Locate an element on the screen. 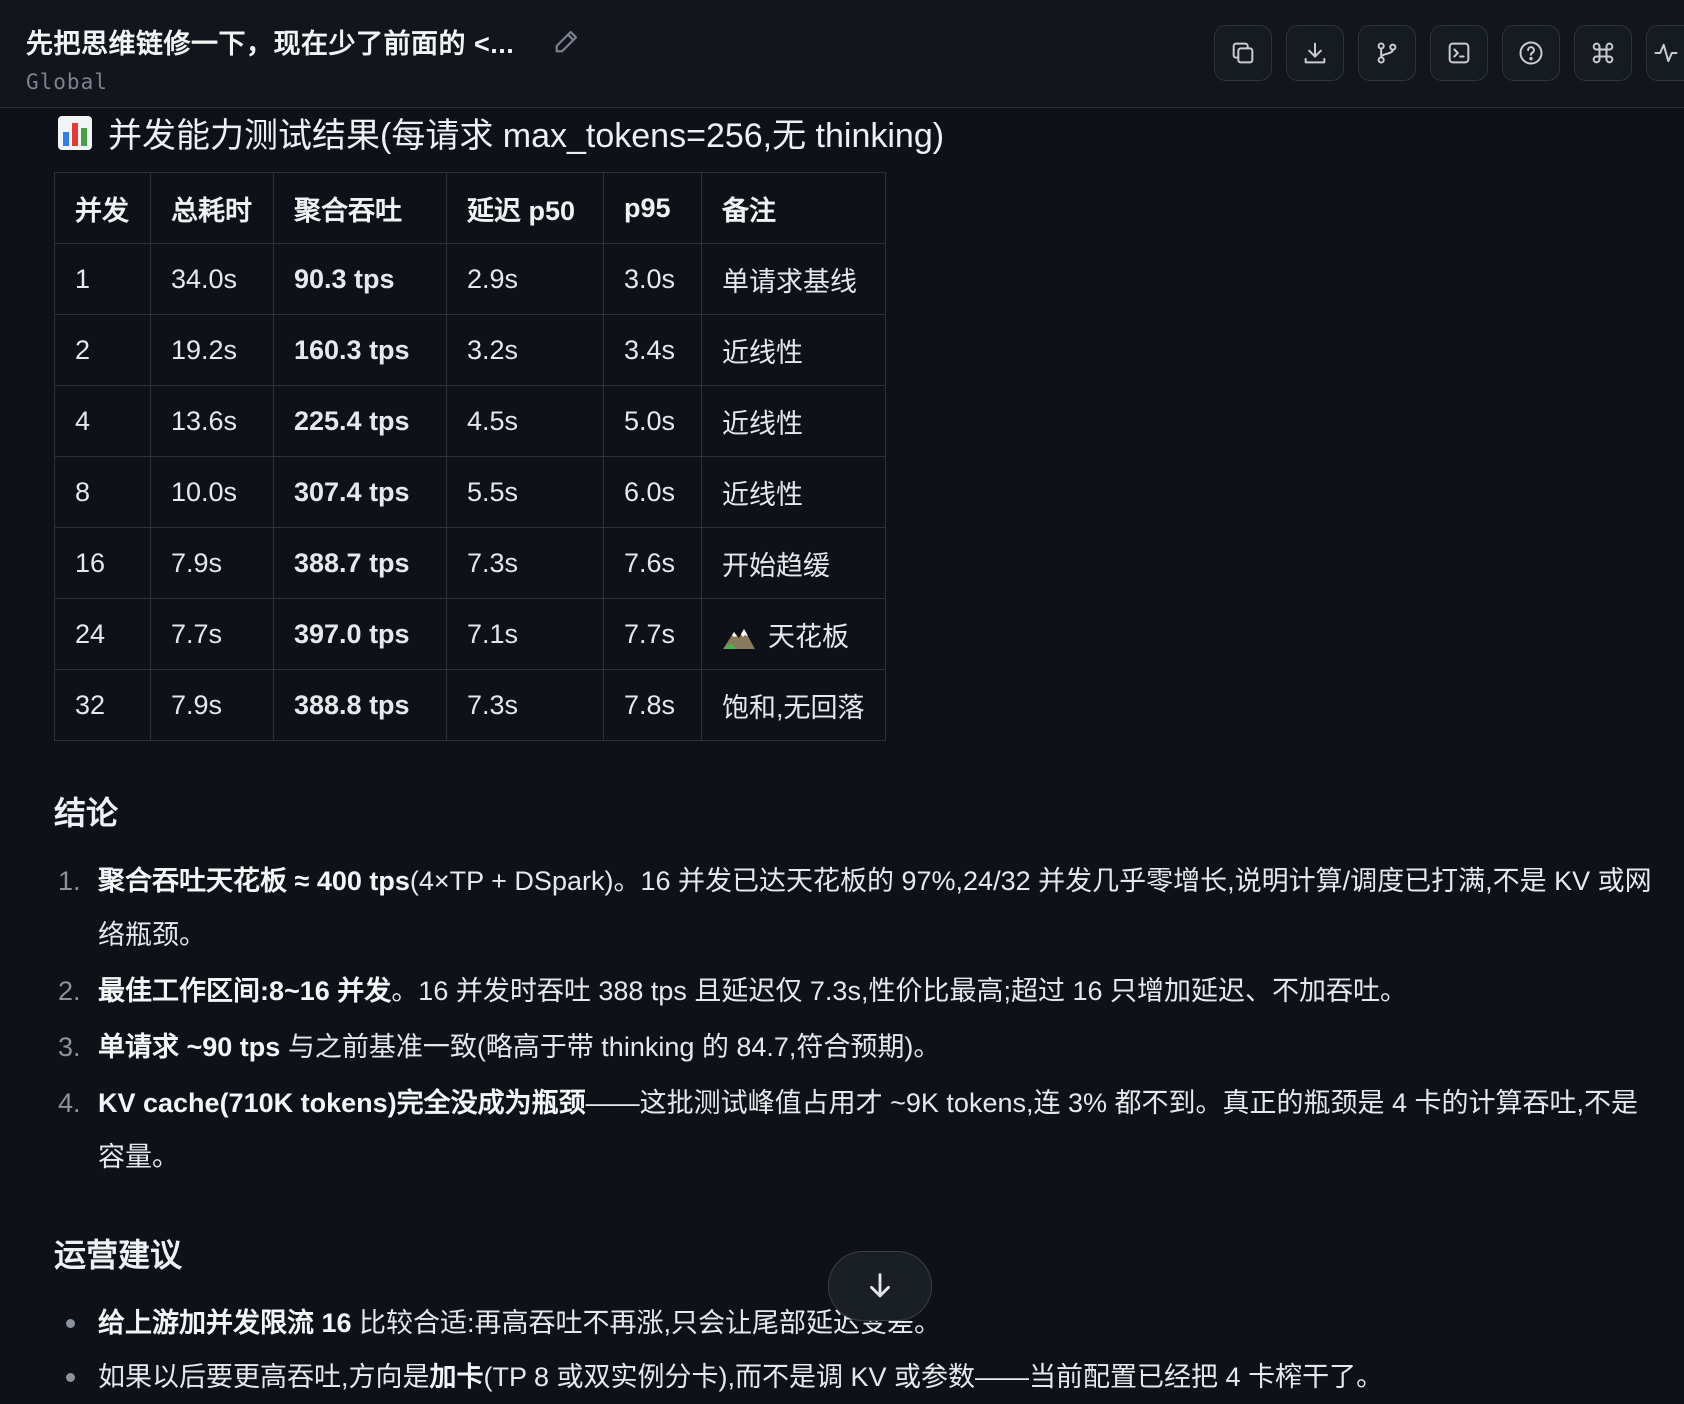 Image resolution: width=1684 pixels, height=1404 pixels. table-cell: 4.5s is located at coordinates (525, 421).